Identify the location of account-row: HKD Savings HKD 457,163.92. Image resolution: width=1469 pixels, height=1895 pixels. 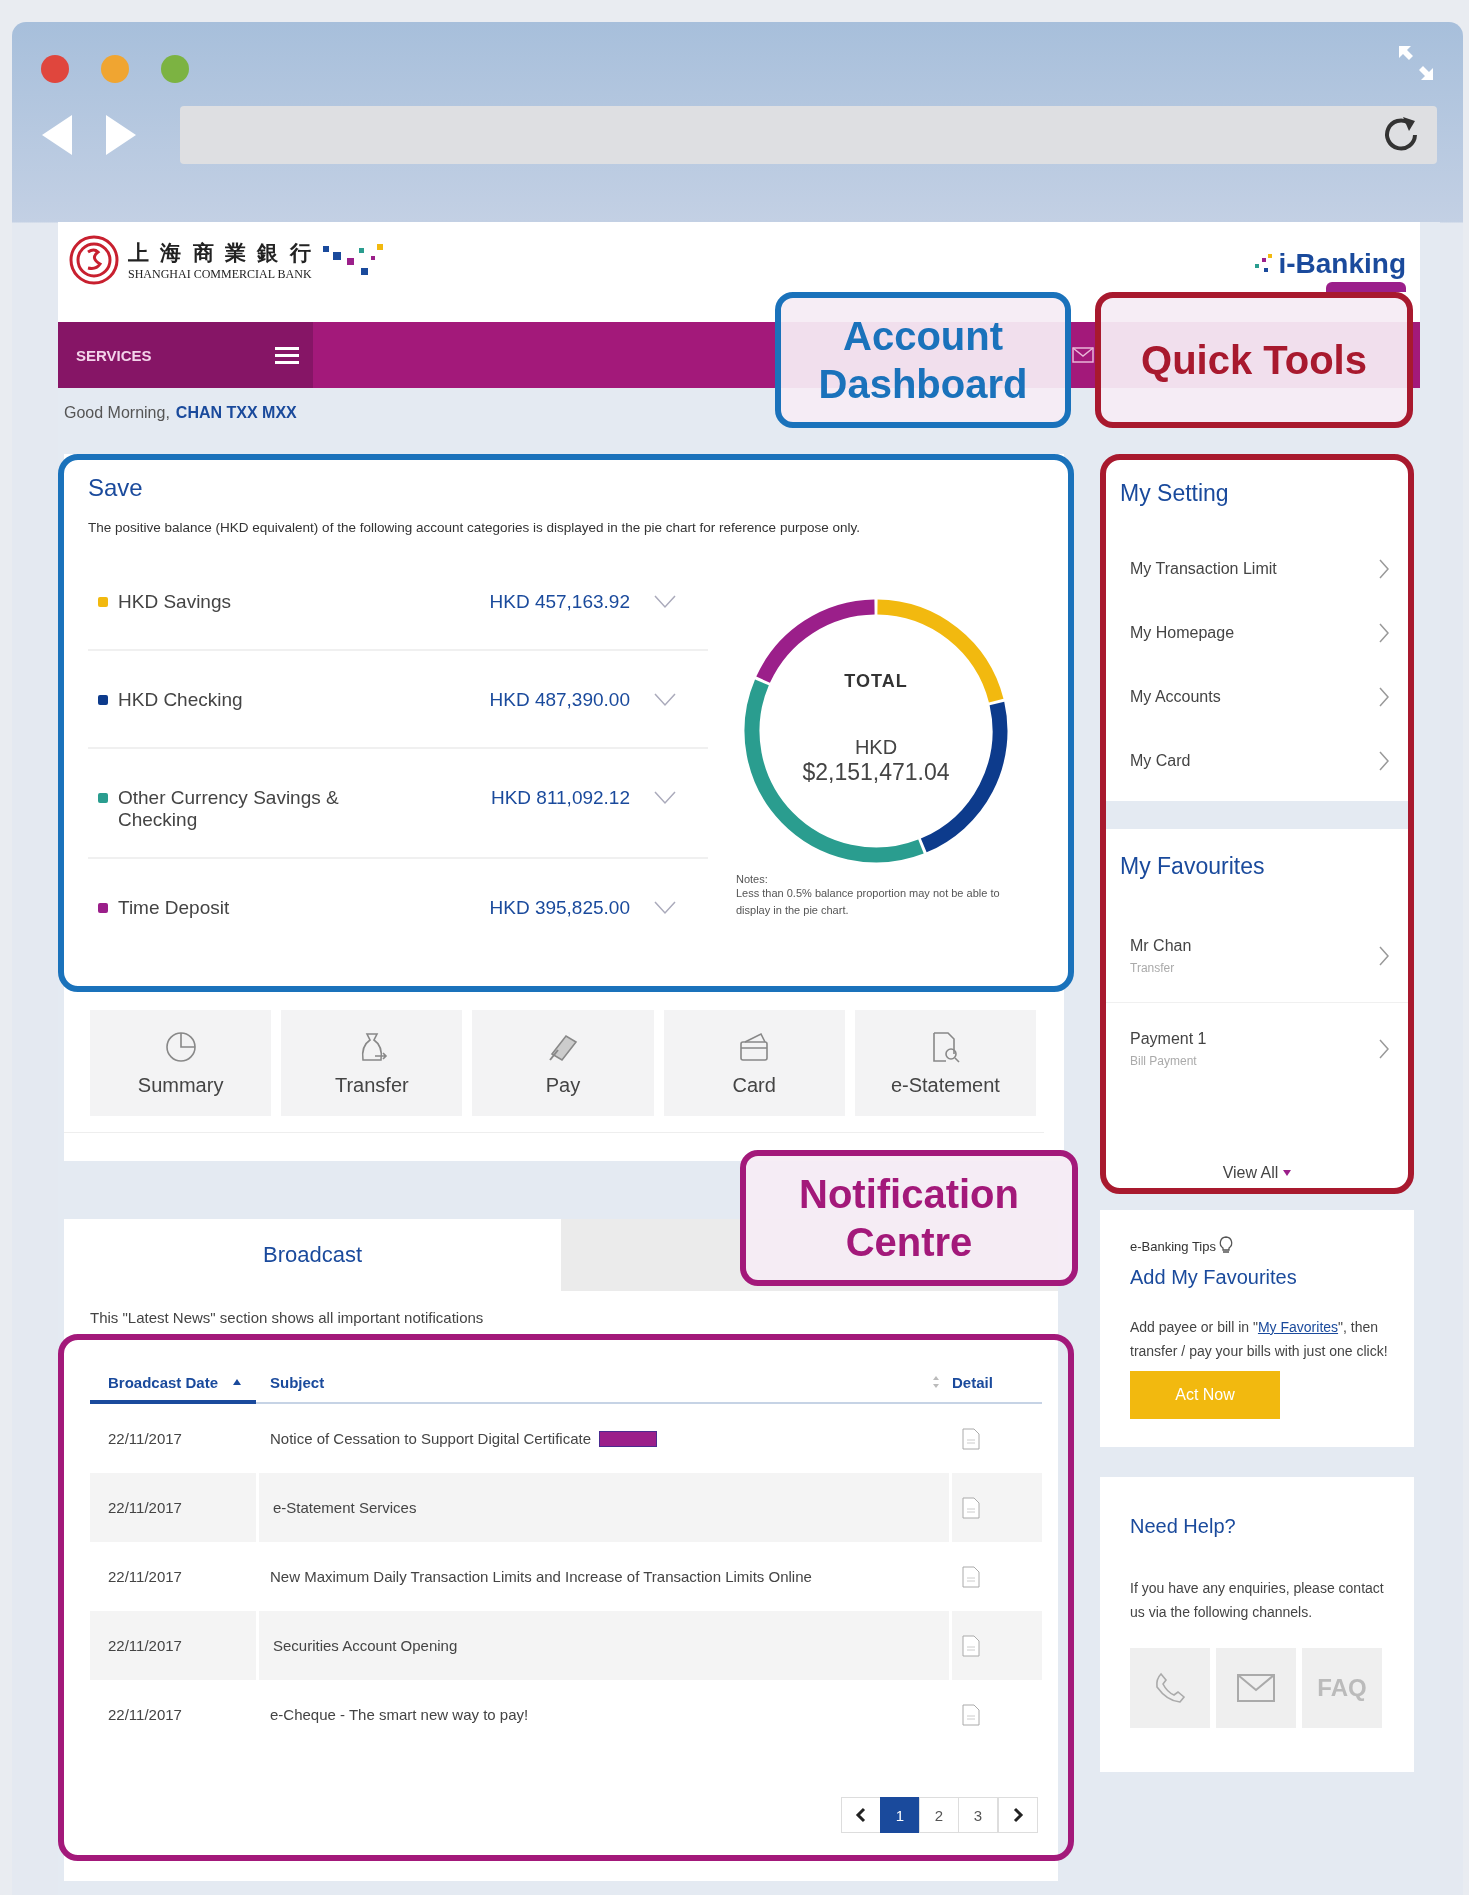
(398, 602).